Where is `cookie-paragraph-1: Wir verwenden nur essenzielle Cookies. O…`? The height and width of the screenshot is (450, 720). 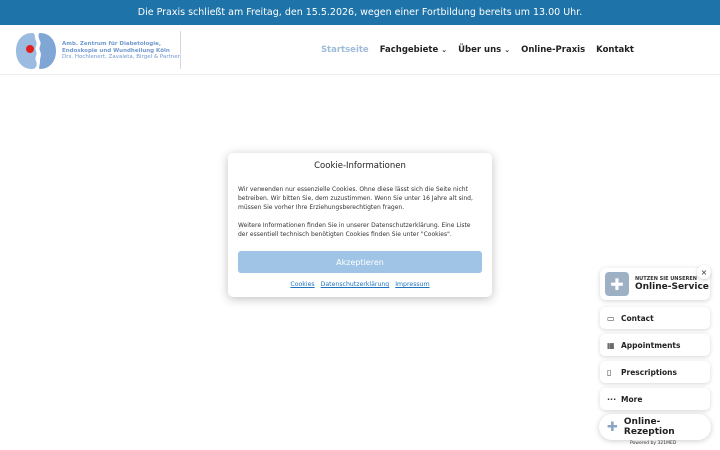 cookie-paragraph-1: Wir verwenden nur essenzielle Cookies. O… is located at coordinates (355, 198).